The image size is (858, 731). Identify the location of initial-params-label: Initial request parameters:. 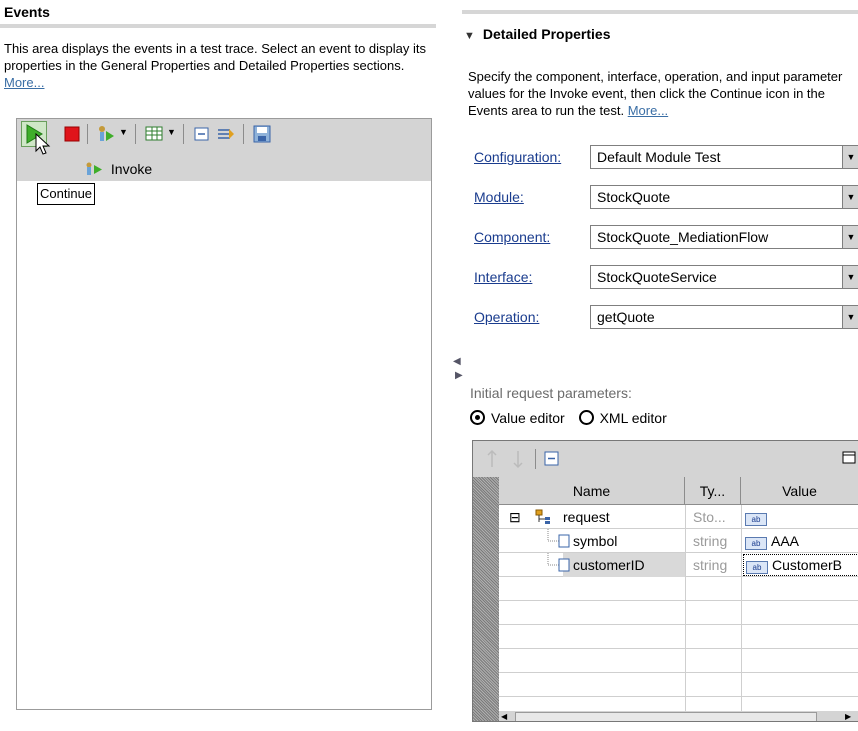
(551, 393).